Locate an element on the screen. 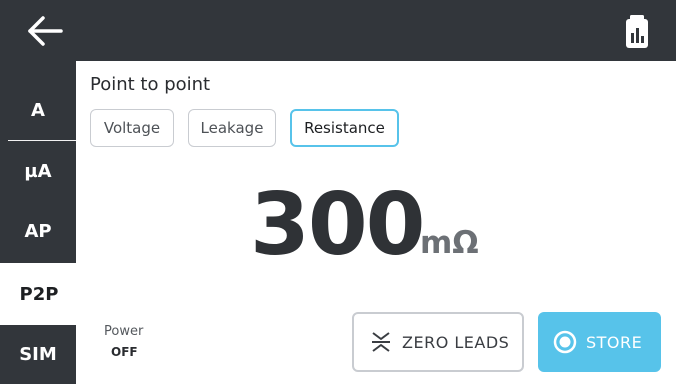 Image resolution: width=676 pixels, height=384 pixels. reading-unit: mΩ is located at coordinates (449, 243).